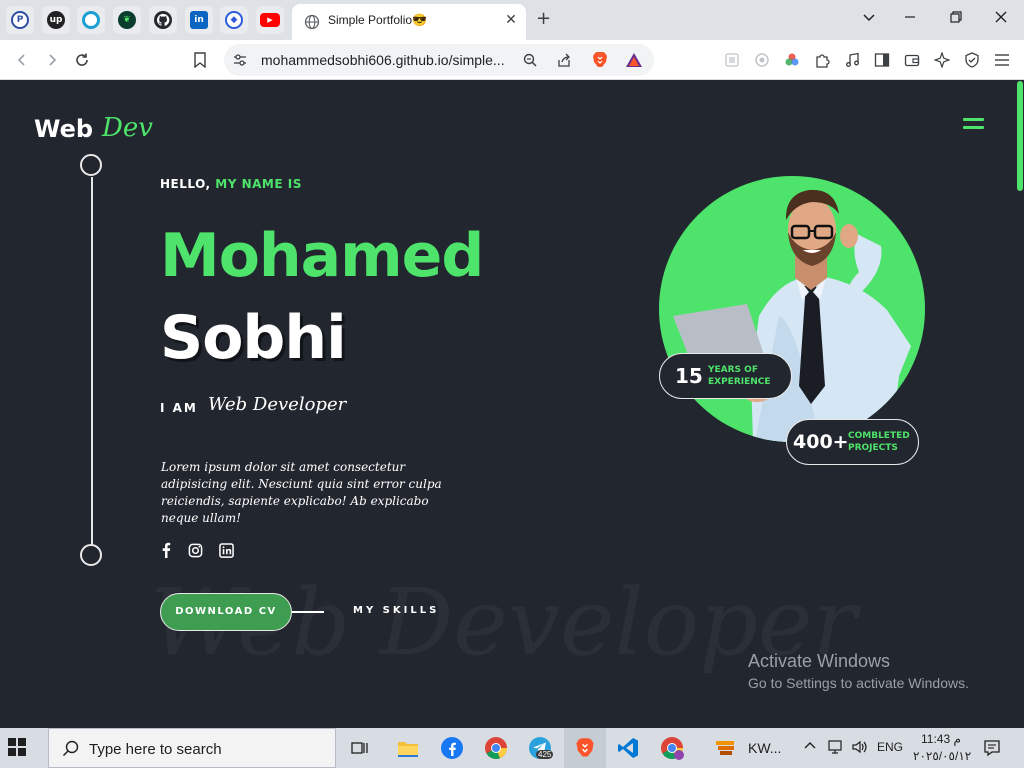 The height and width of the screenshot is (768, 1024). I want to click on projects-label-line1: COMBLETED, so click(879, 436).